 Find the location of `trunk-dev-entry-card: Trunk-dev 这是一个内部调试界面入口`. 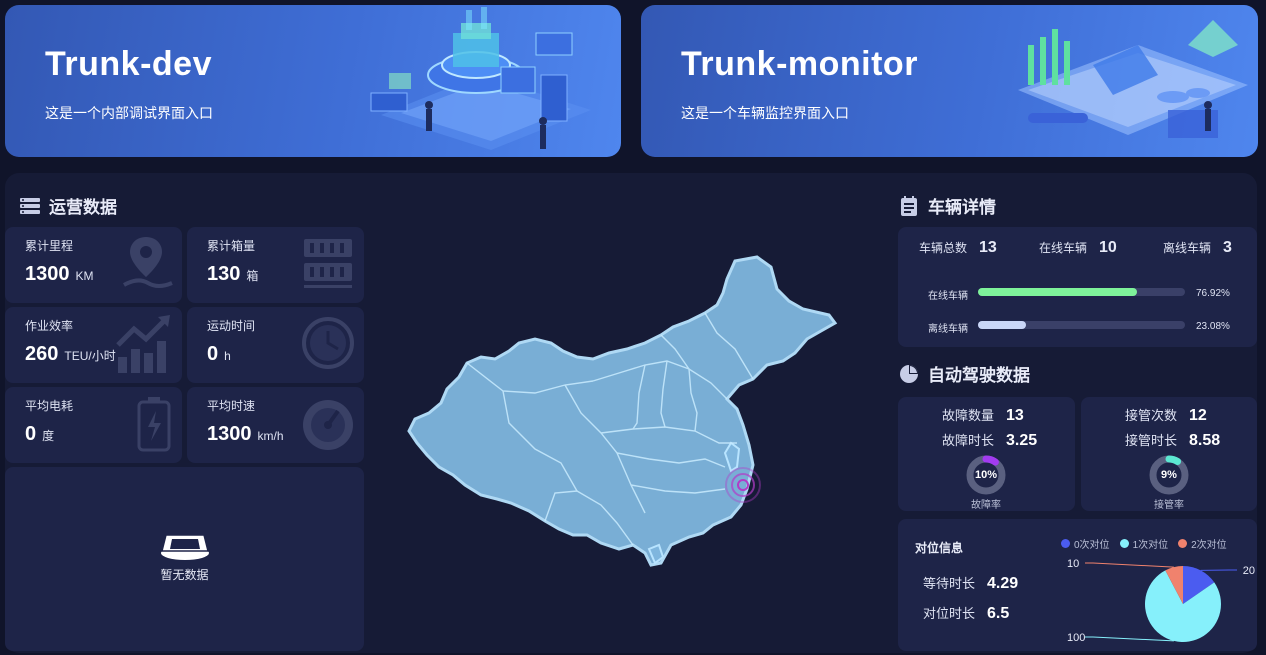

trunk-dev-entry-card: Trunk-dev 这是一个内部调试界面入口 is located at coordinates (313, 81).